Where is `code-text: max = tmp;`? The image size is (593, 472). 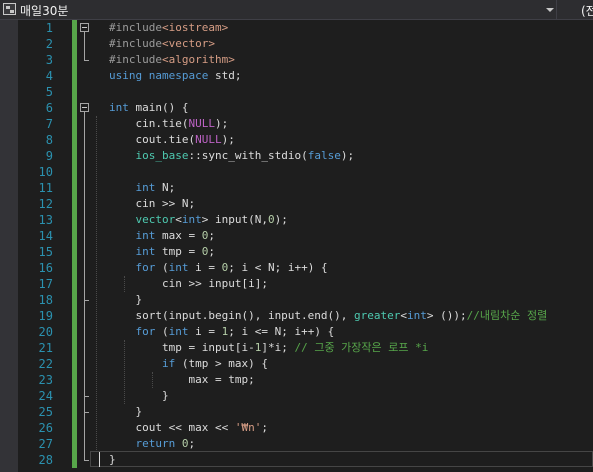 code-text: max = tmp; is located at coordinates (182, 380).